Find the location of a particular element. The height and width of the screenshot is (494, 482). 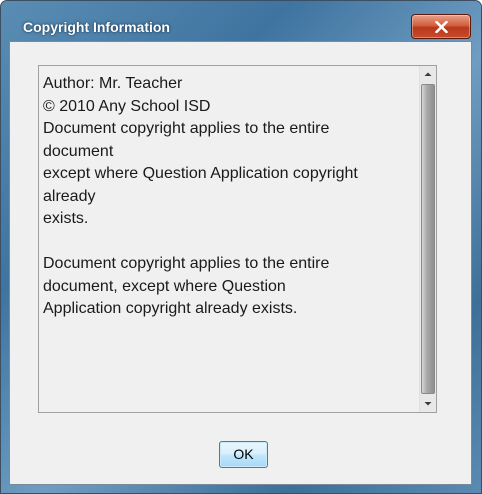

text-line: already is located at coordinates (69, 196).